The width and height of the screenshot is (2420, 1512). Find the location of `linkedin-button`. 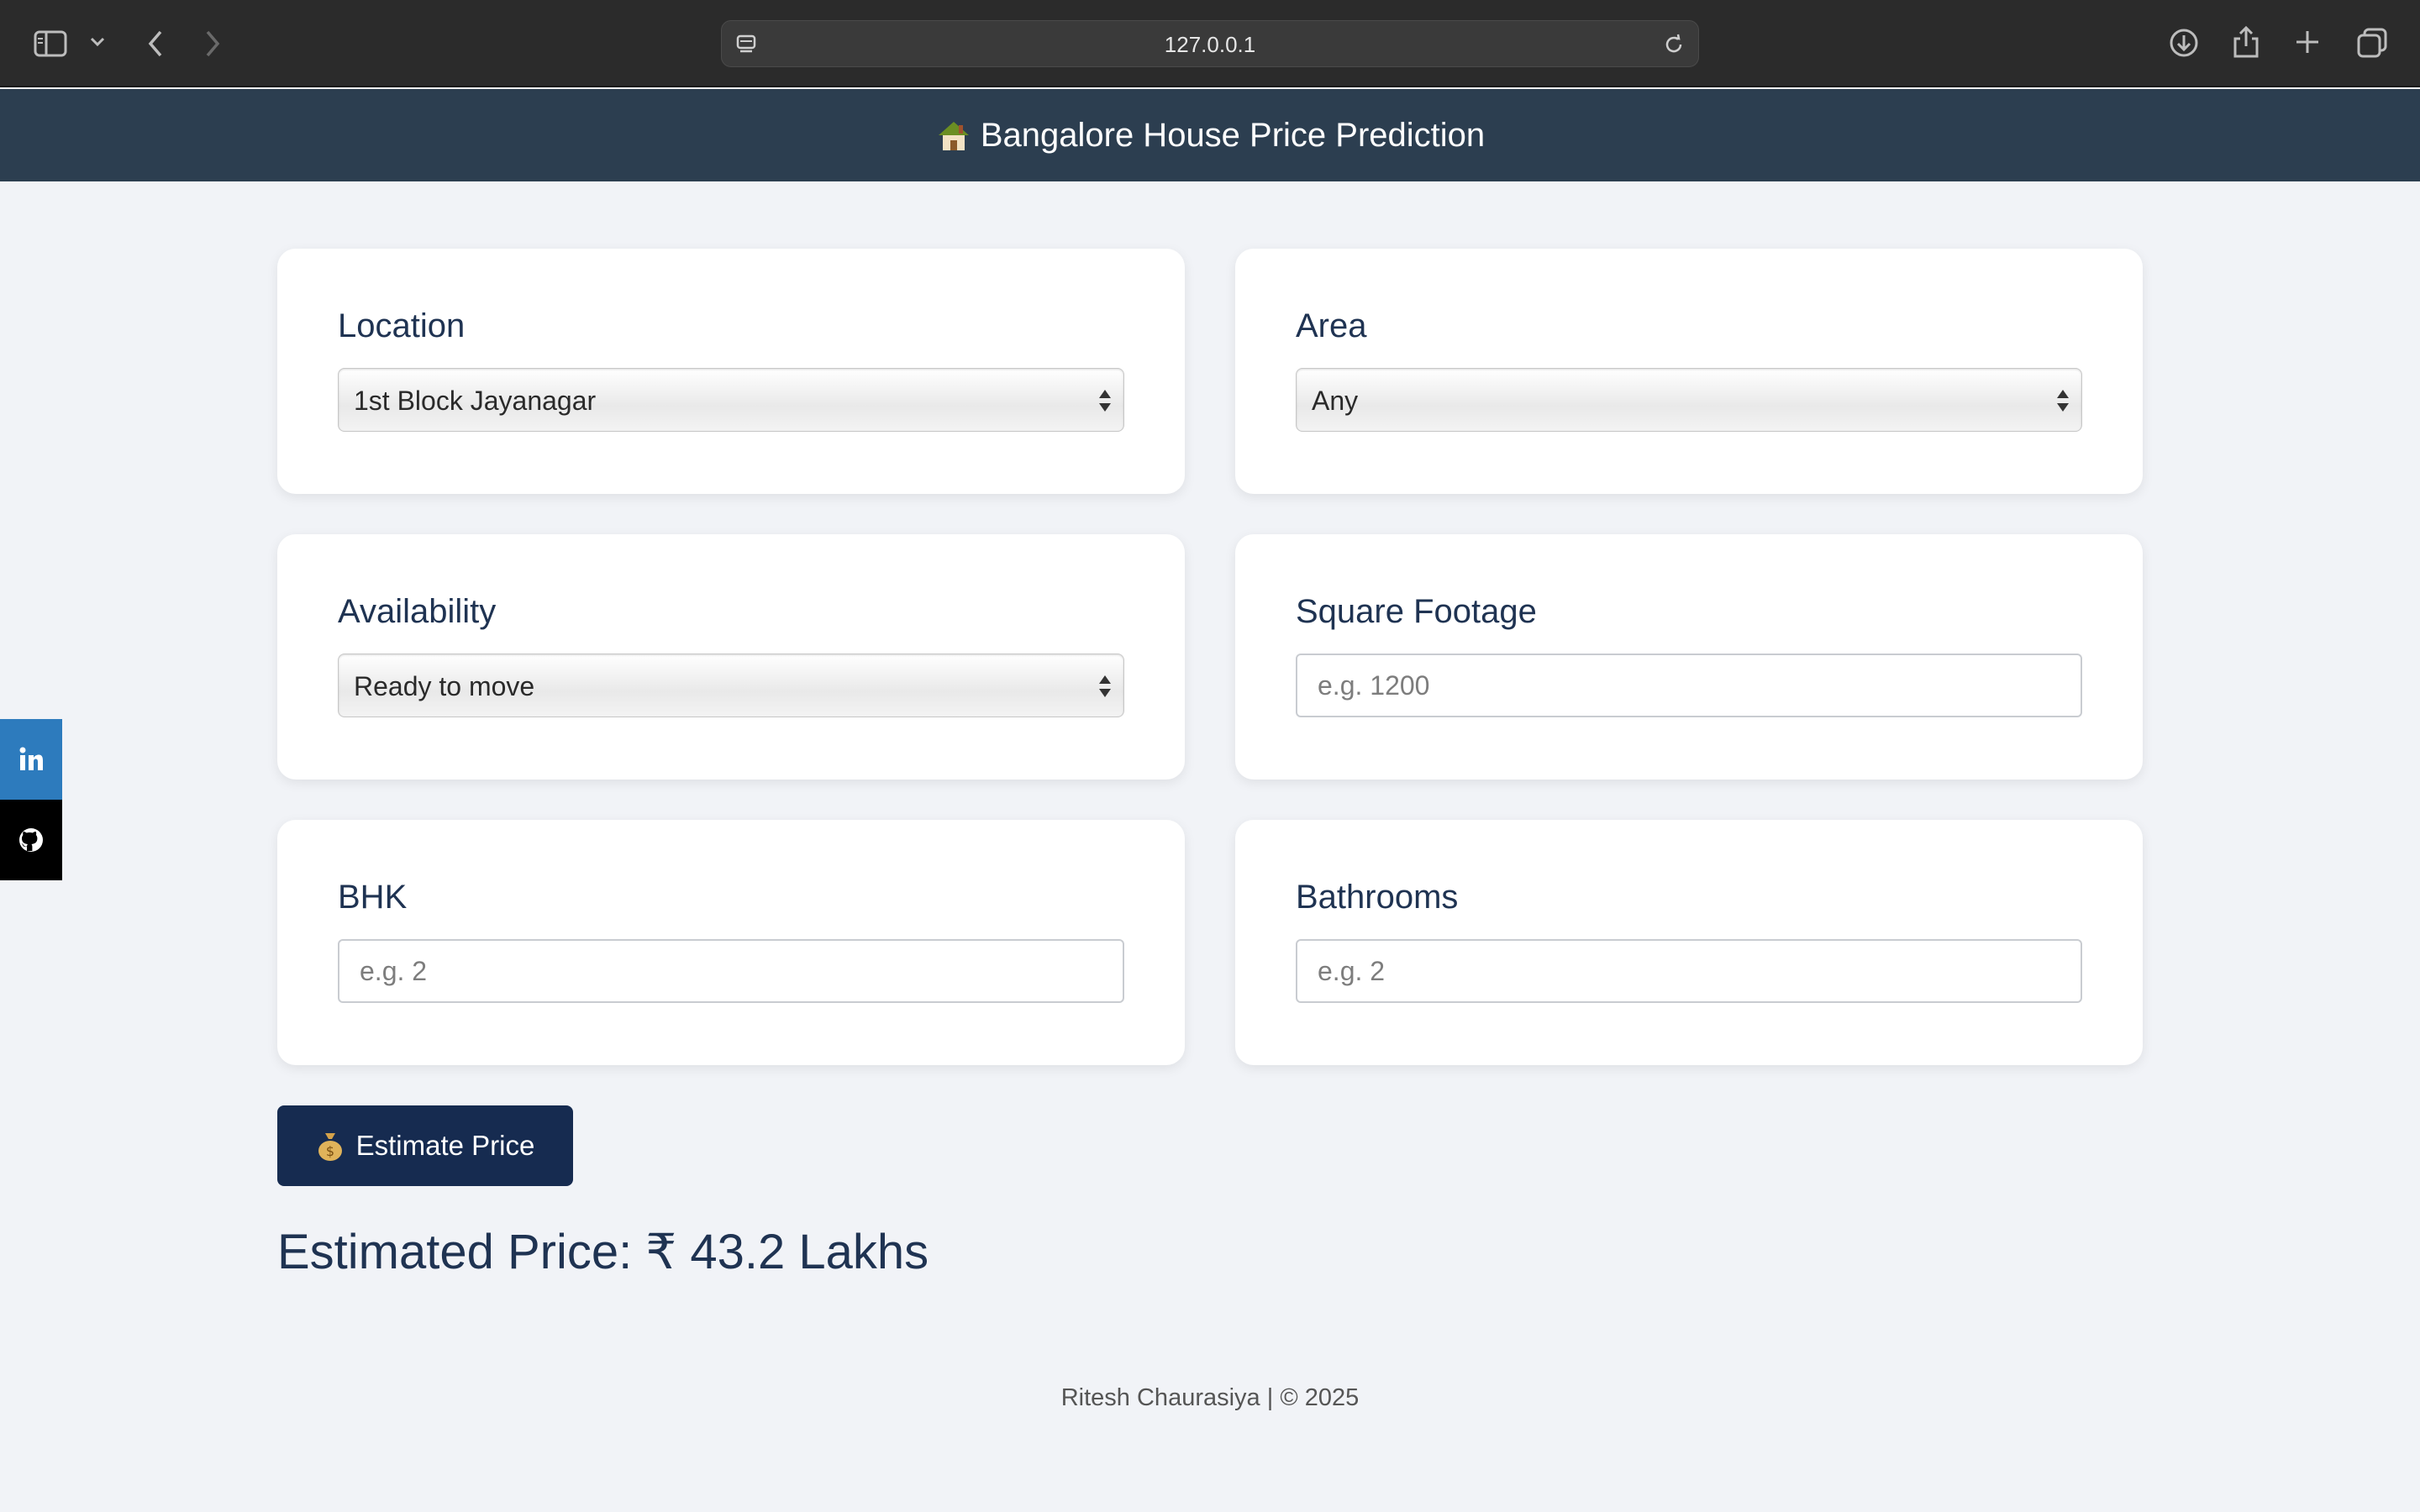

linkedin-button is located at coordinates (31, 759).